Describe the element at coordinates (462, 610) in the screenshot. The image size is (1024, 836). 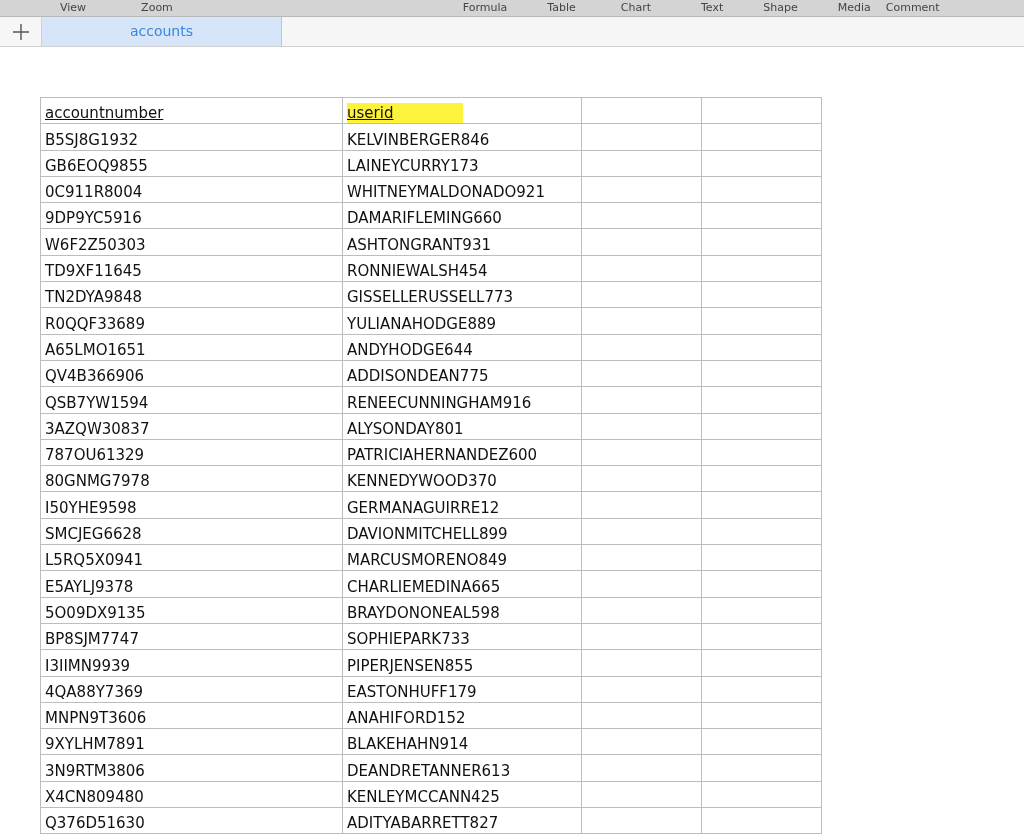
I see `table-cell: BRAYDONONEAL598` at that location.